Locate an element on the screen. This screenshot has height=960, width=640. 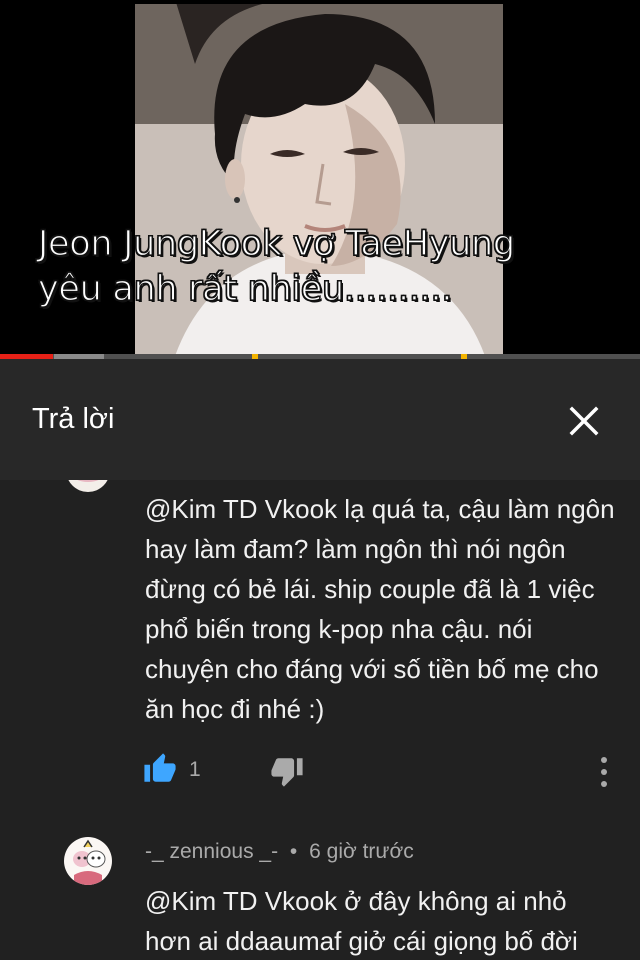
thumbs-down-icon is located at coordinates (287, 772).